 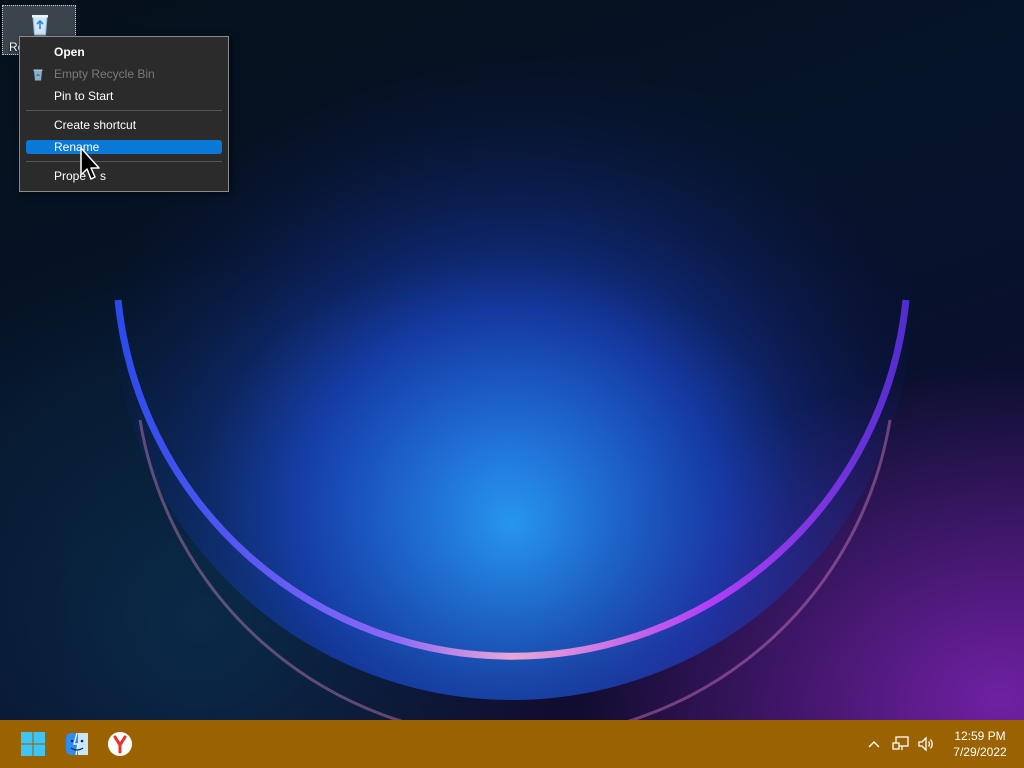 What do you see at coordinates (103, 176) in the screenshot?
I see `menu-item-properties-suffix: s` at bounding box center [103, 176].